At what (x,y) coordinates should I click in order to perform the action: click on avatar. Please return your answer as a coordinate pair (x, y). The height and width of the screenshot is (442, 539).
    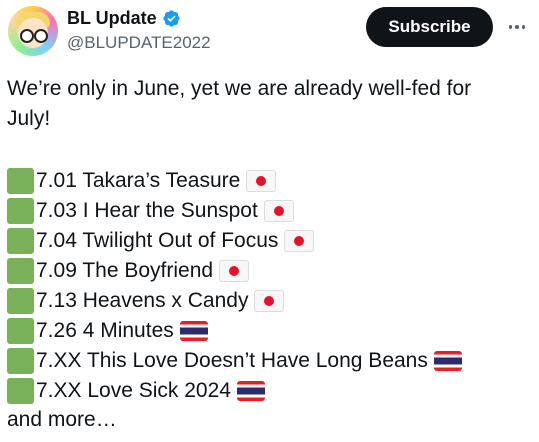
    Looking at the image, I should click on (33, 31).